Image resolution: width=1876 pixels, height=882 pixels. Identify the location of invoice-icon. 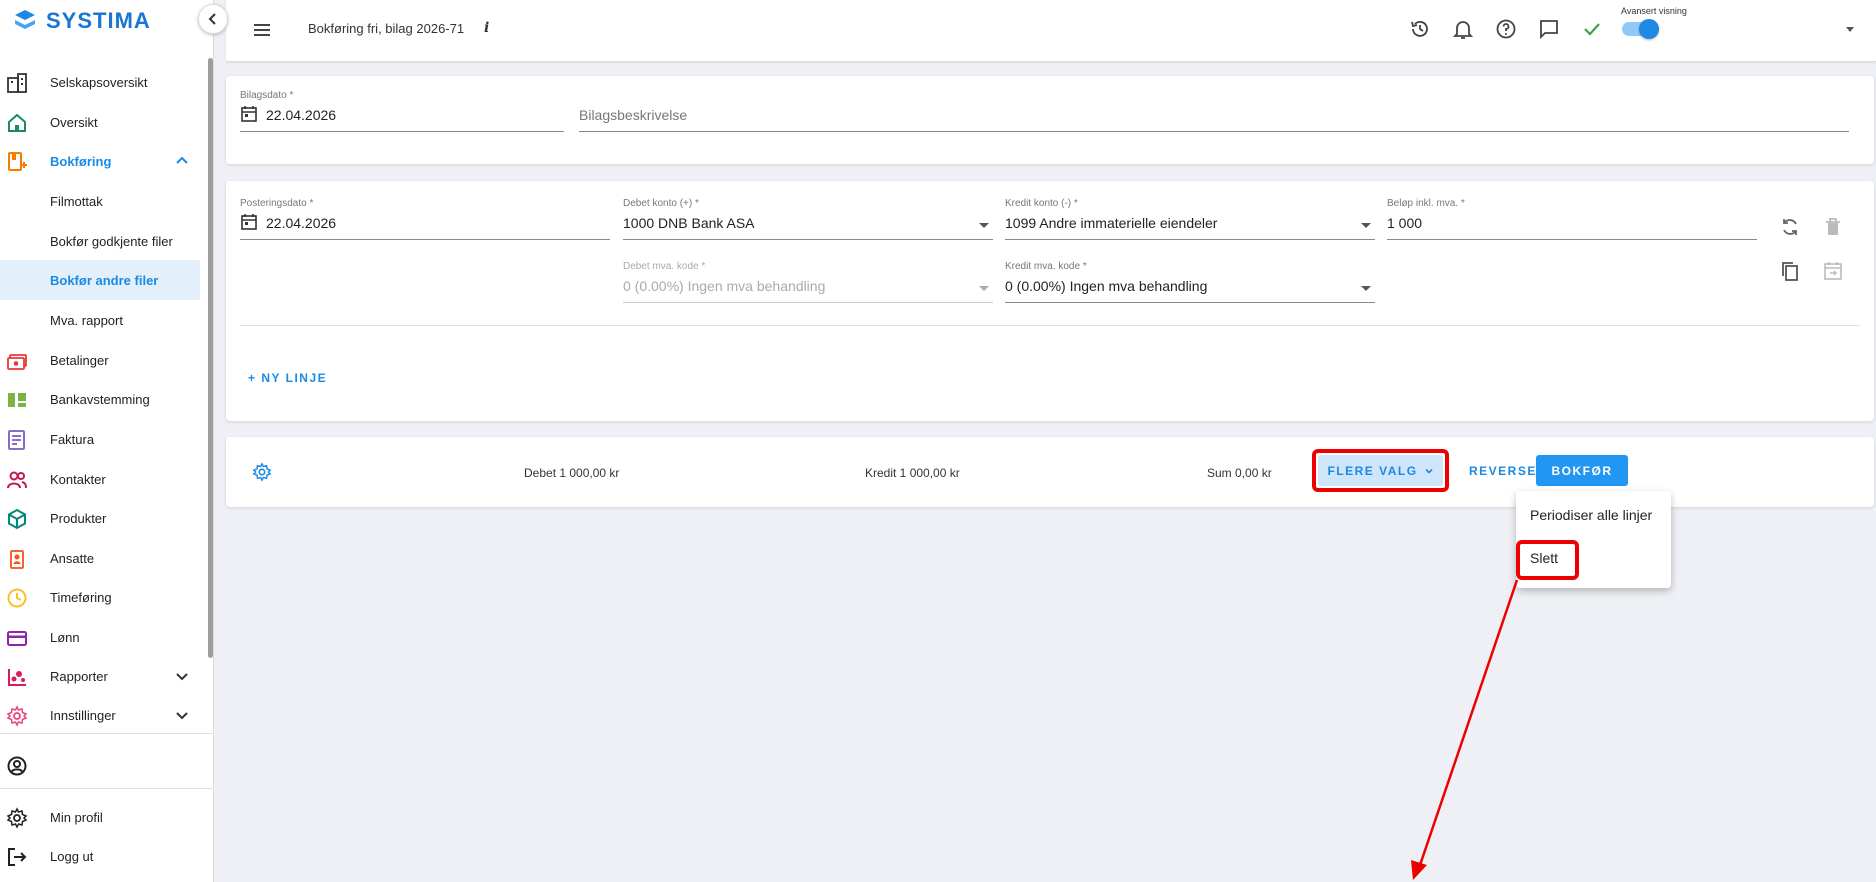
(16, 440).